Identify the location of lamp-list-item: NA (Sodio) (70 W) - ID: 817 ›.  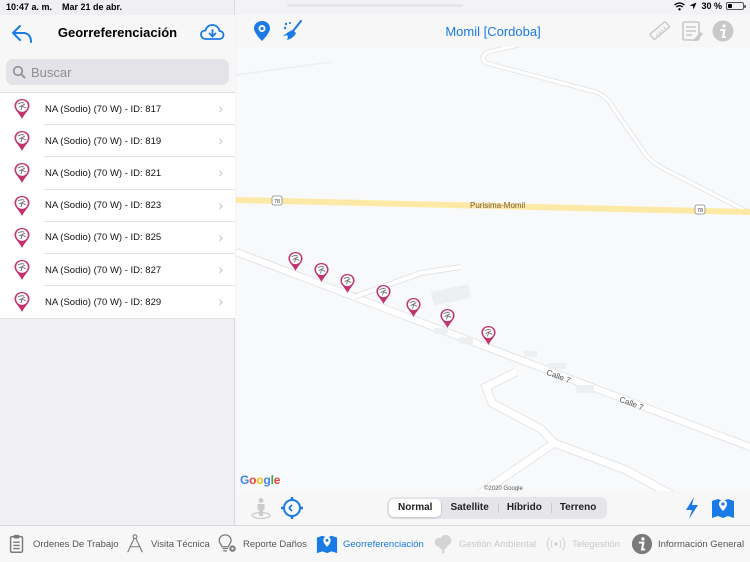
(117, 109).